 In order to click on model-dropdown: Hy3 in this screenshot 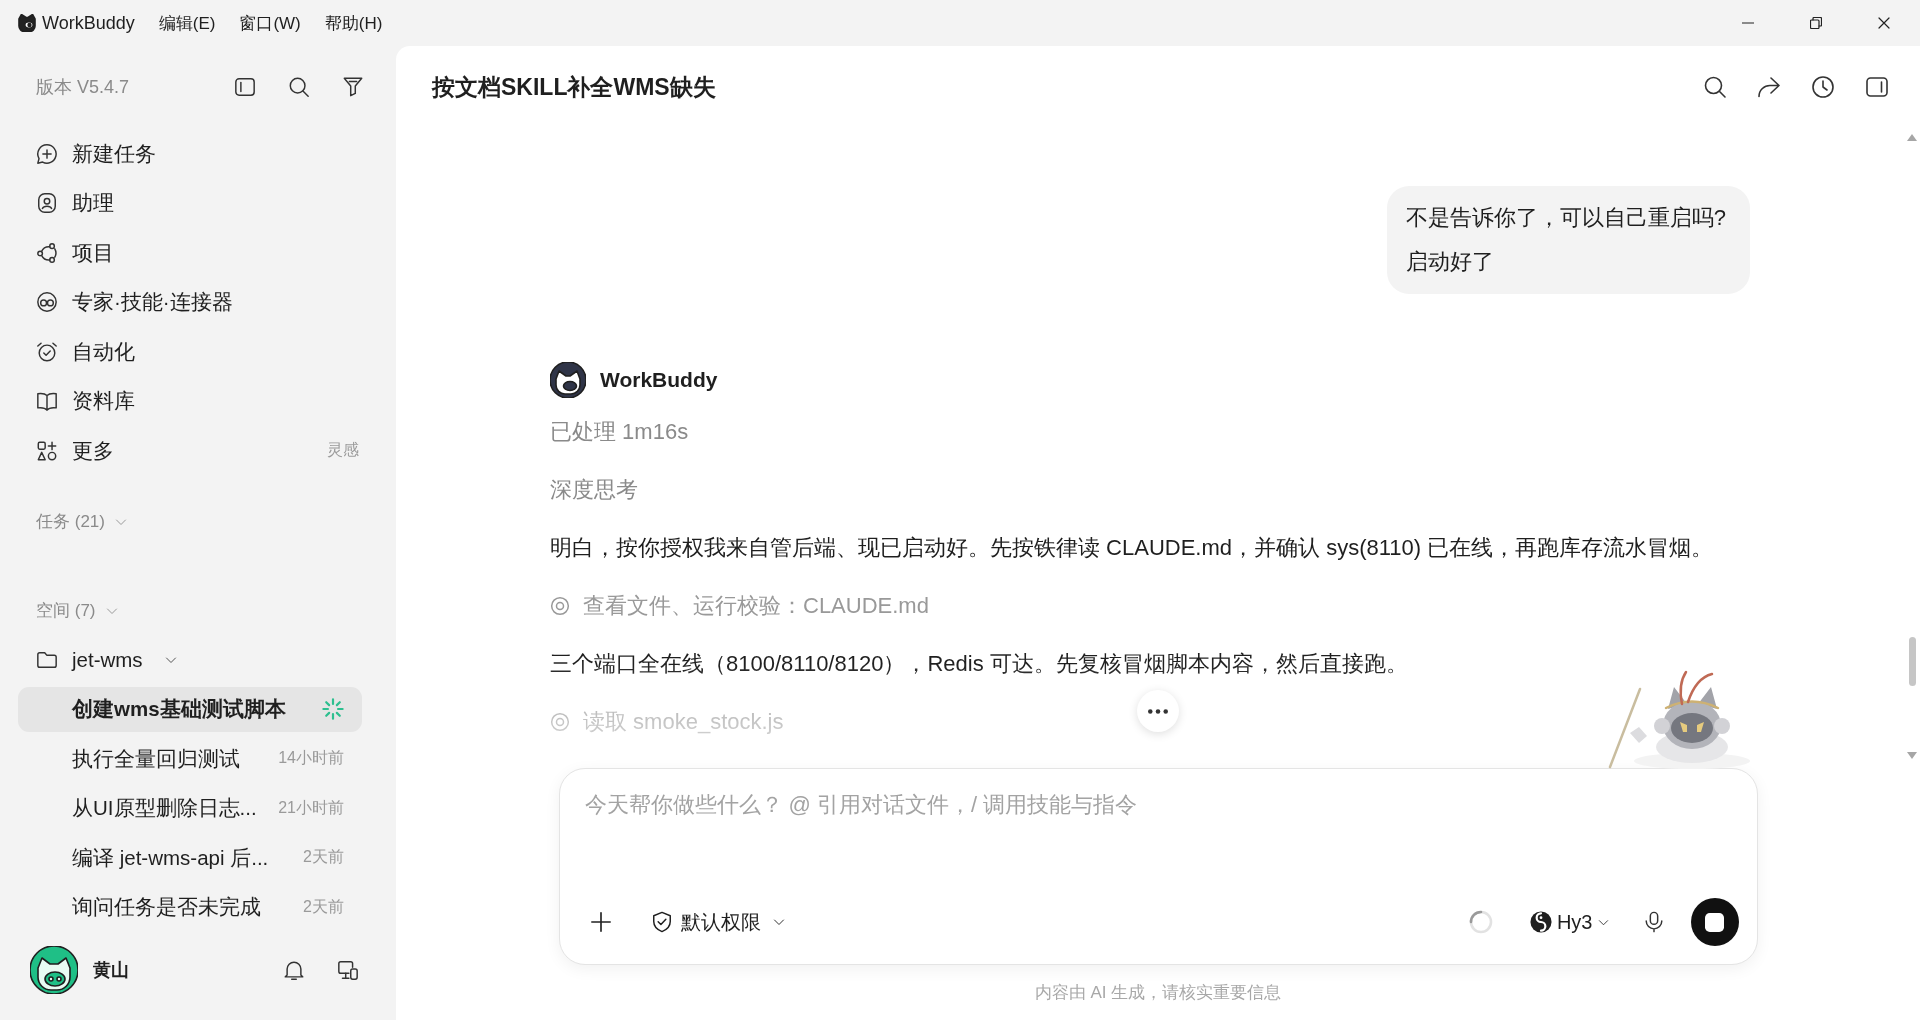, I will do `click(1569, 922)`.